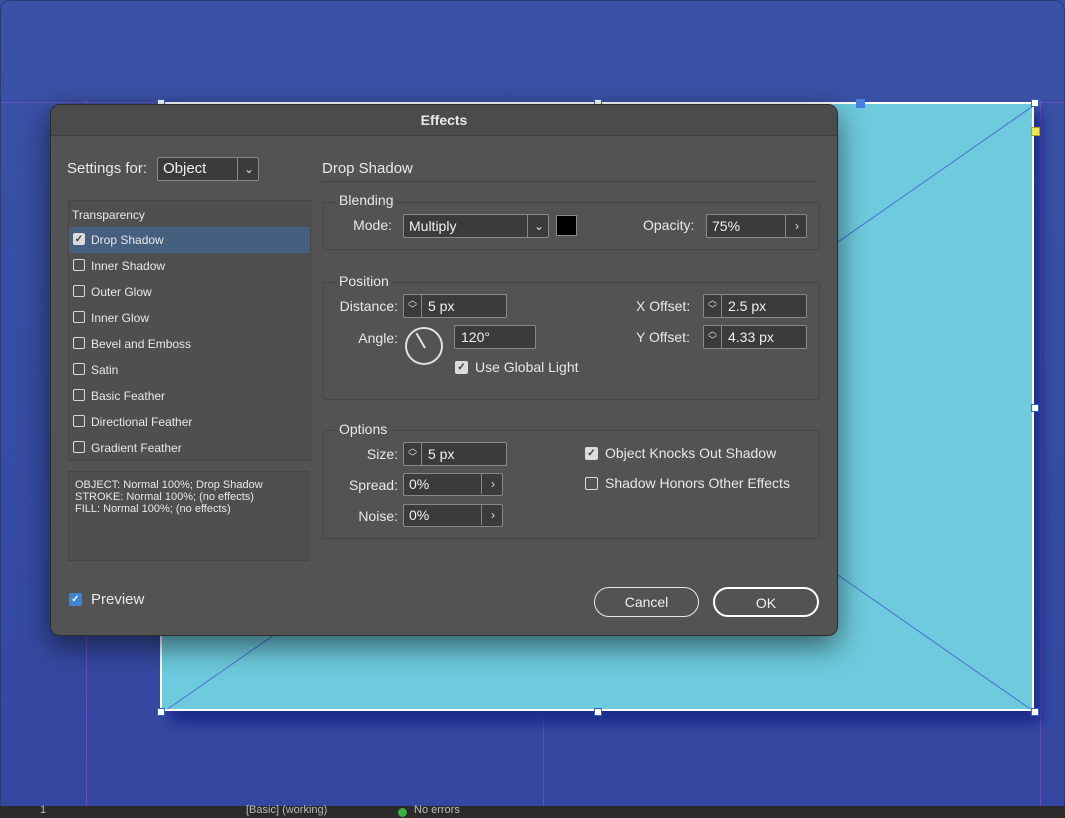 Image resolution: width=1065 pixels, height=818 pixels. Describe the element at coordinates (189, 214) in the screenshot. I see `list-header-transparency: Transparency` at that location.